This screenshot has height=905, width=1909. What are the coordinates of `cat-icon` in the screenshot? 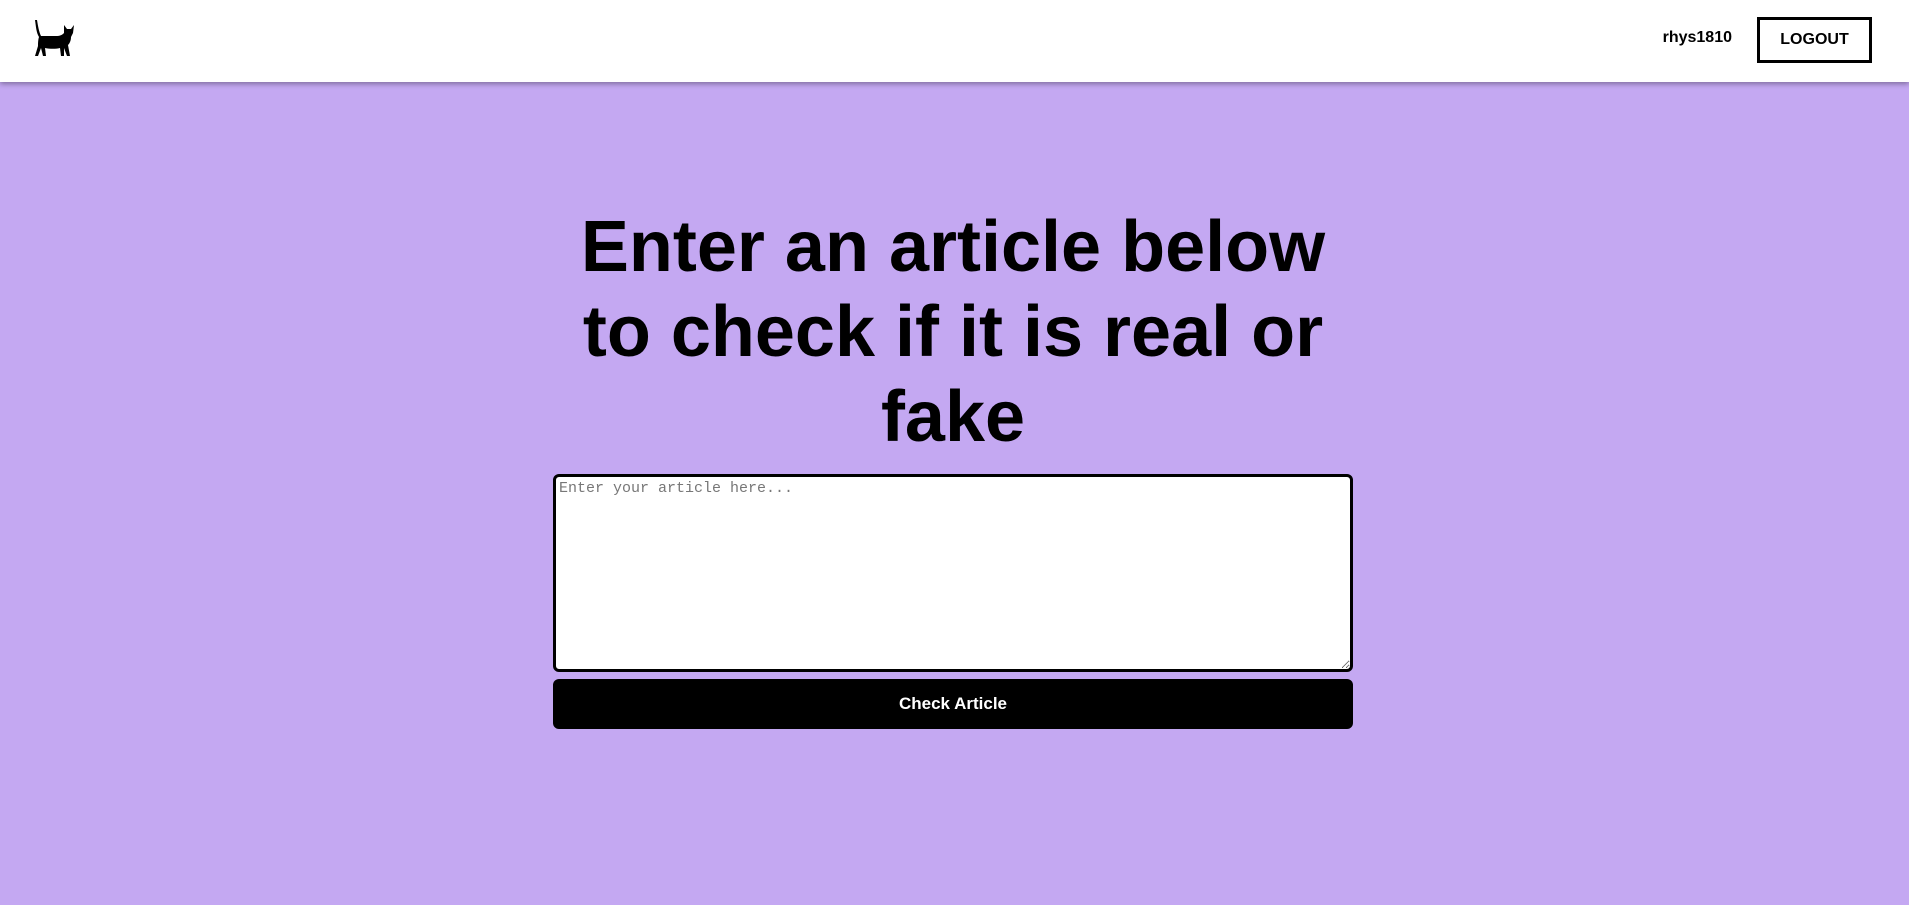 It's located at (53, 38).